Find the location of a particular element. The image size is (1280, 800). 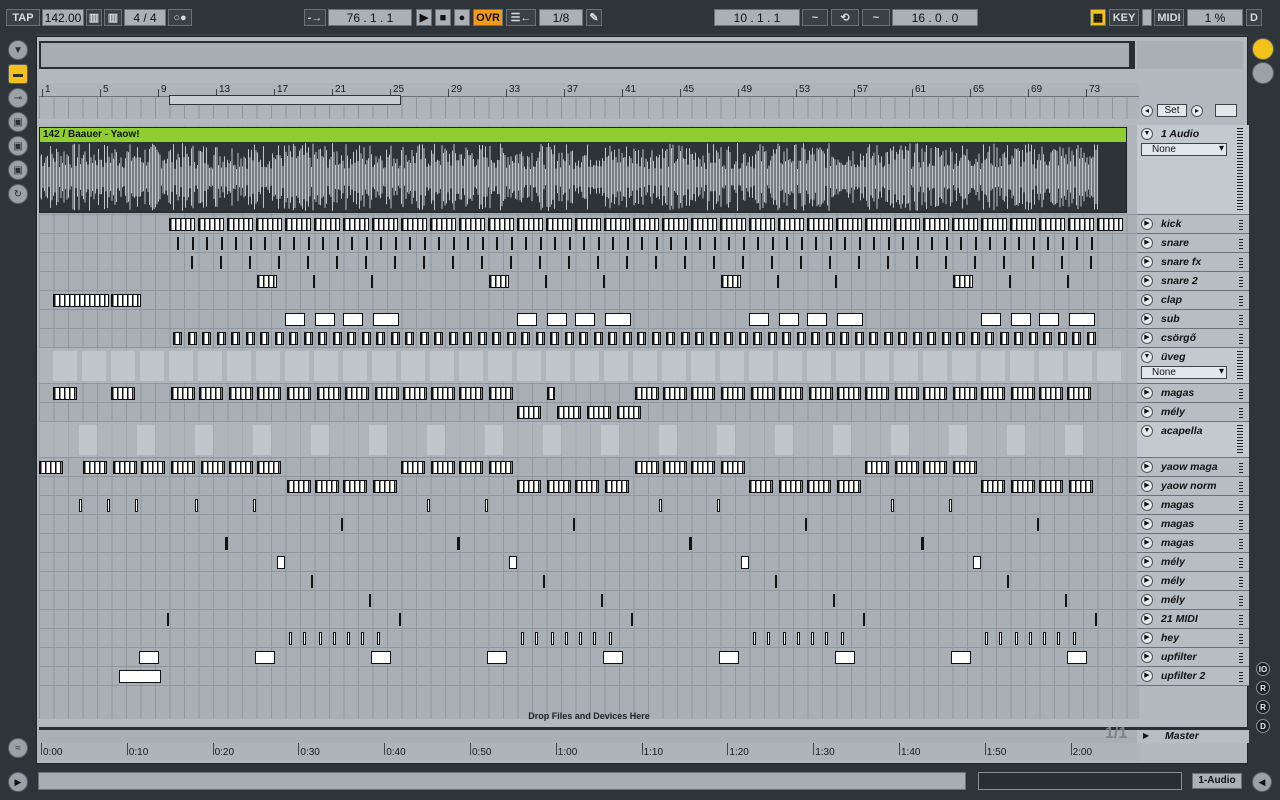

record-icon: ● is located at coordinates (462, 17).